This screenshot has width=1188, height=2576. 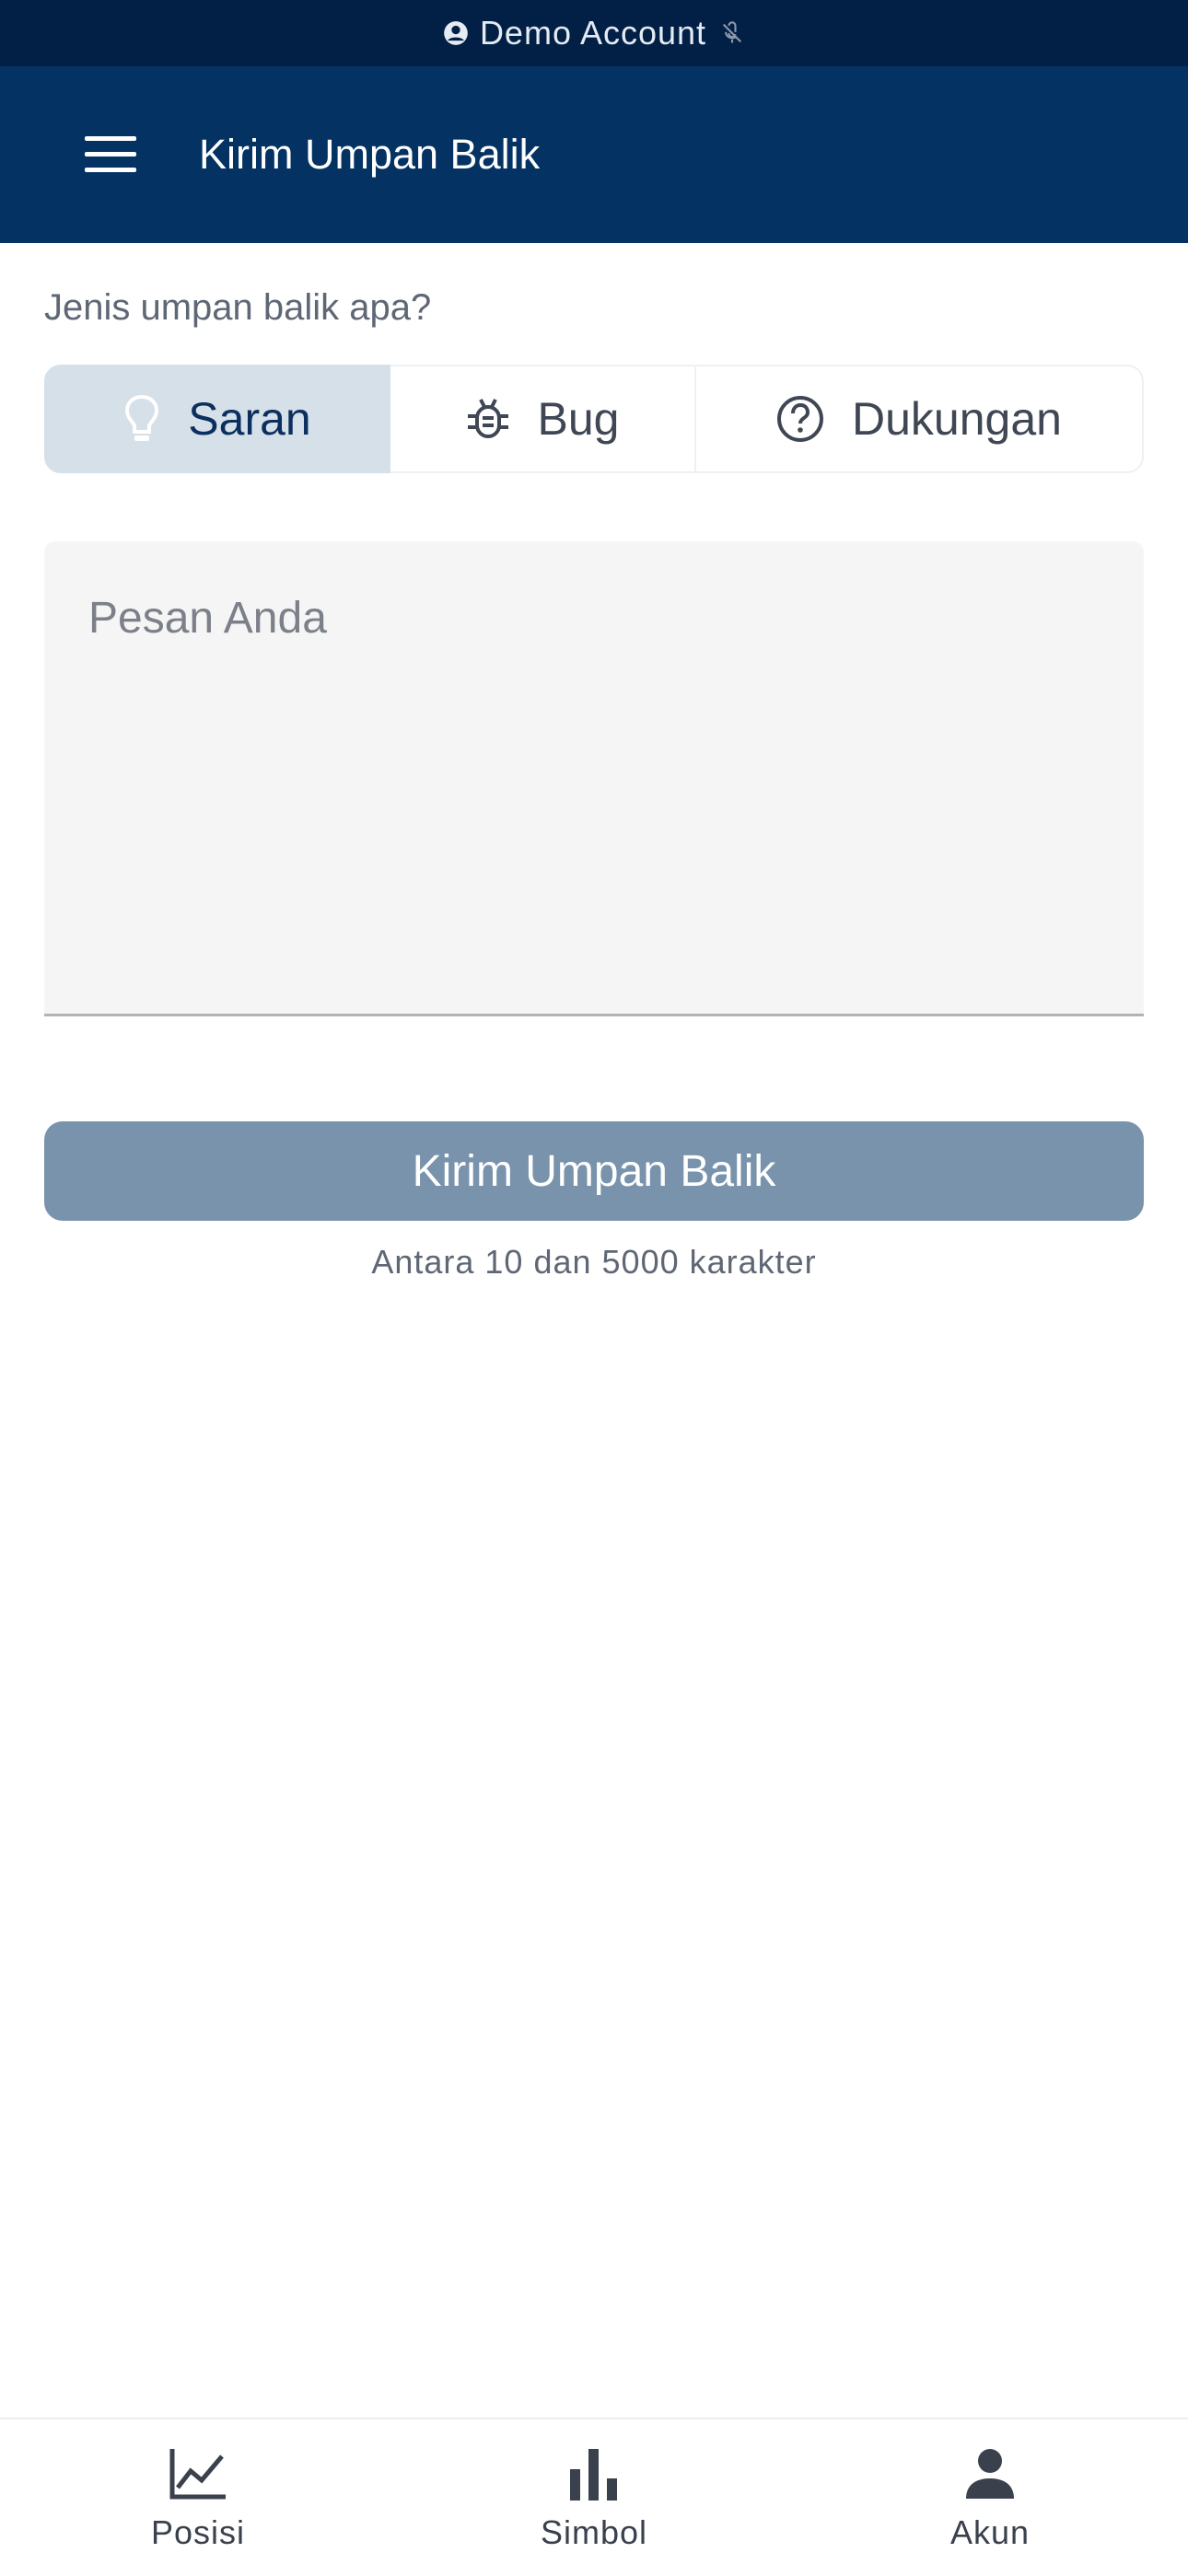 What do you see at coordinates (593, 2475) in the screenshot?
I see `bar-chart-icon` at bounding box center [593, 2475].